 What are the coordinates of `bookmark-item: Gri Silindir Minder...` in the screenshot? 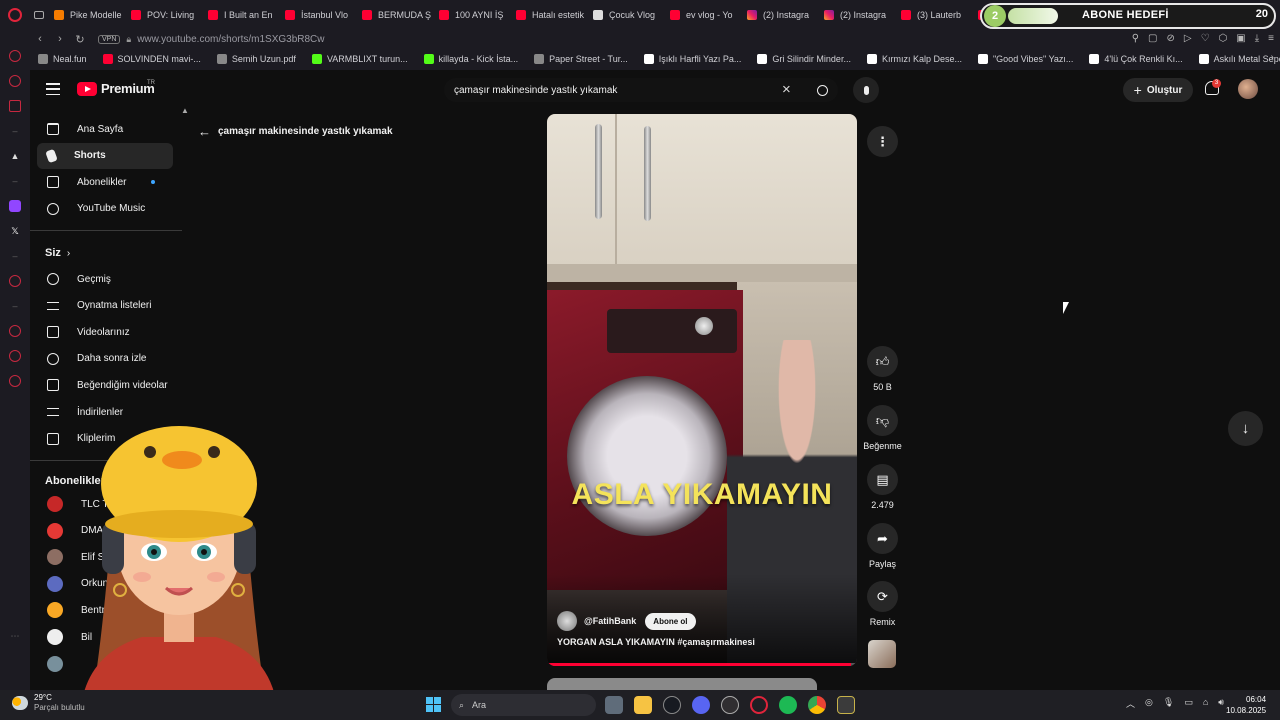 It's located at (804, 59).